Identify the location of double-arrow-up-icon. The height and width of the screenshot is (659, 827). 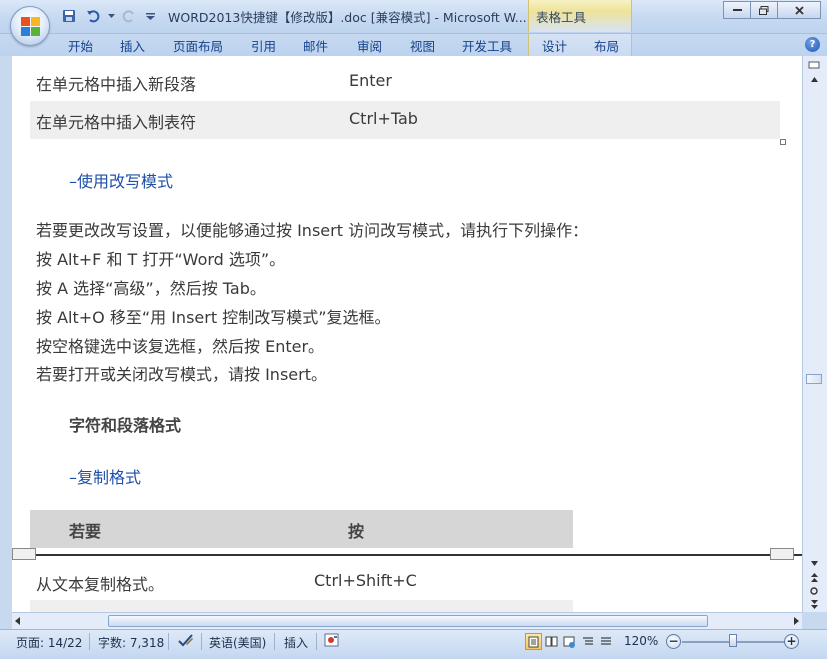
(814, 577).